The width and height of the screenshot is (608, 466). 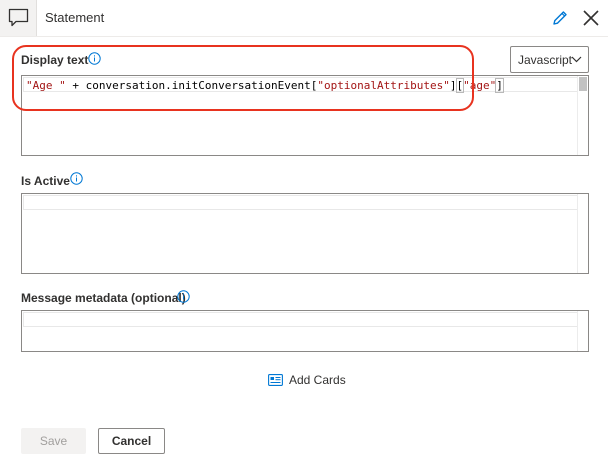 What do you see at coordinates (53, 441) in the screenshot?
I see `save-button: Save` at bounding box center [53, 441].